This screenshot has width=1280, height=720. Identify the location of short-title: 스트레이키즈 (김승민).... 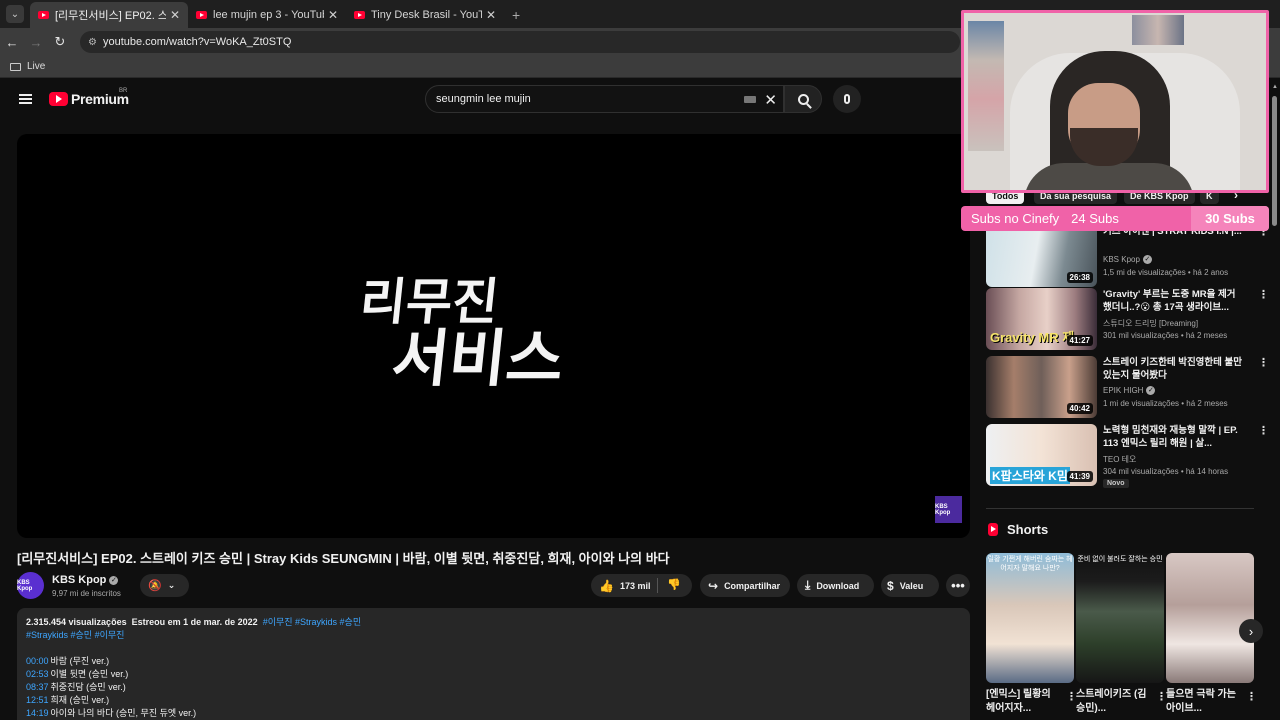
(1114, 702).